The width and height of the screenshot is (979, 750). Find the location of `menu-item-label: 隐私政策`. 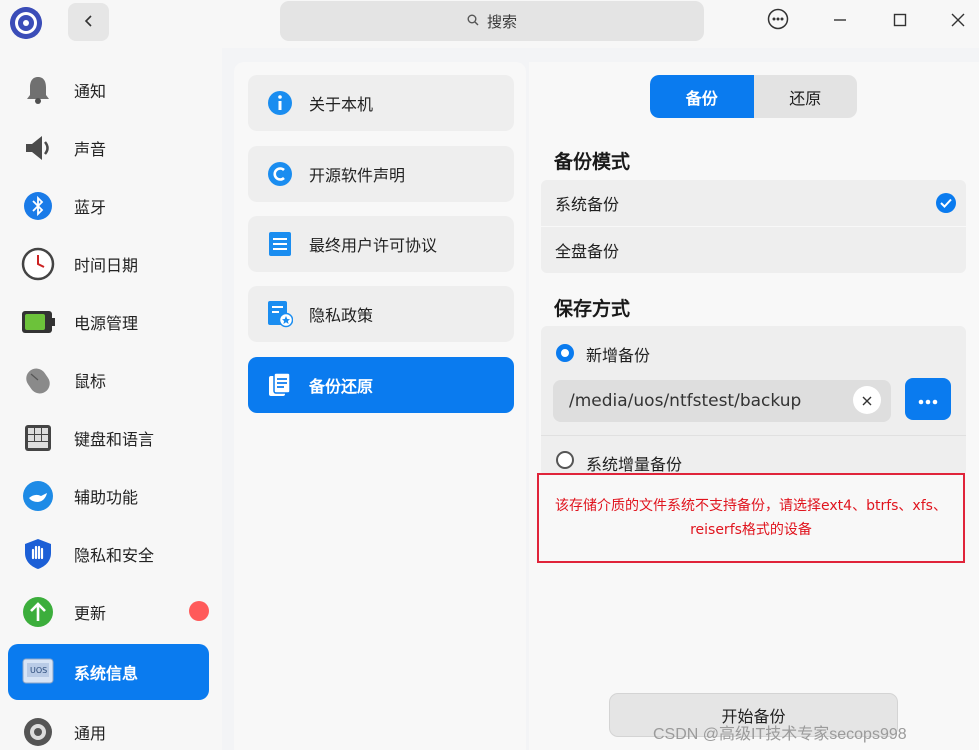

menu-item-label: 隐私政策 is located at coordinates (341, 315).